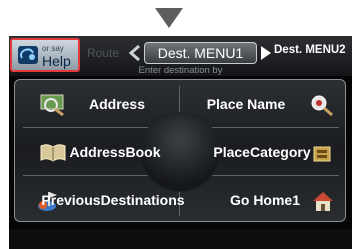 This screenshot has height=249, width=357. What do you see at coordinates (322, 154) in the screenshot?
I see `category-box-icon` at bounding box center [322, 154].